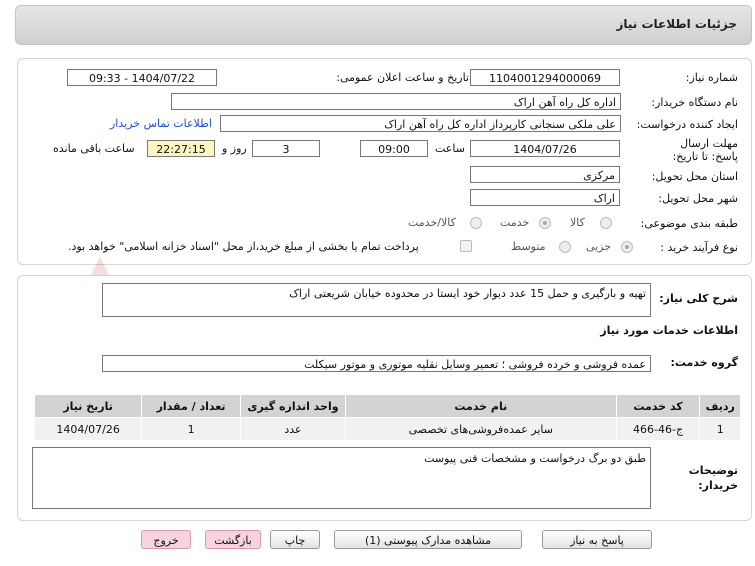 The width and height of the screenshot is (755, 566). I want to click on back-button: بازگشت, so click(233, 539).